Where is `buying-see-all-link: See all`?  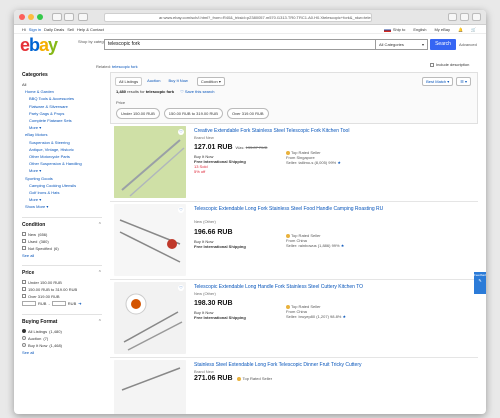 buying-see-all-link: See all is located at coordinates (62, 352).